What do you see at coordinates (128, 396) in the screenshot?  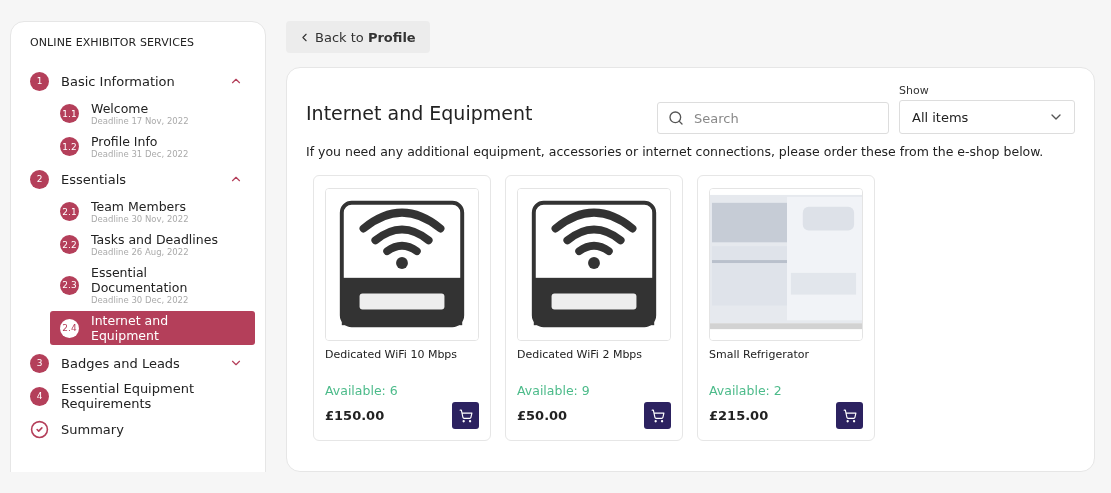 I see `section-label: Essential Equipment Requirements` at bounding box center [128, 396].